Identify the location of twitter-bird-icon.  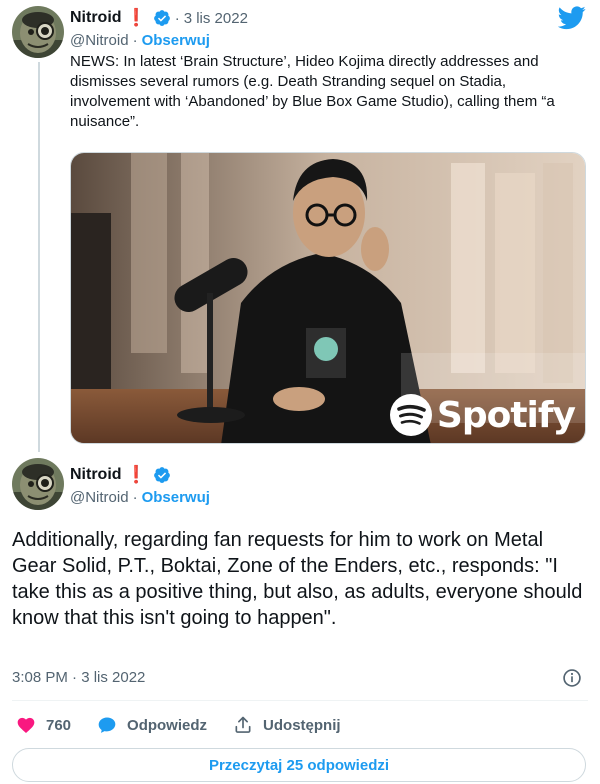
(572, 18).